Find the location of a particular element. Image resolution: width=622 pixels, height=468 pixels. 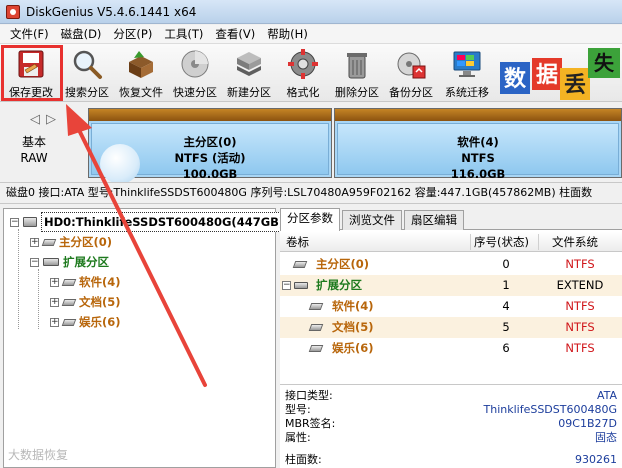

format-button: 格式化 is located at coordinates (303, 73).